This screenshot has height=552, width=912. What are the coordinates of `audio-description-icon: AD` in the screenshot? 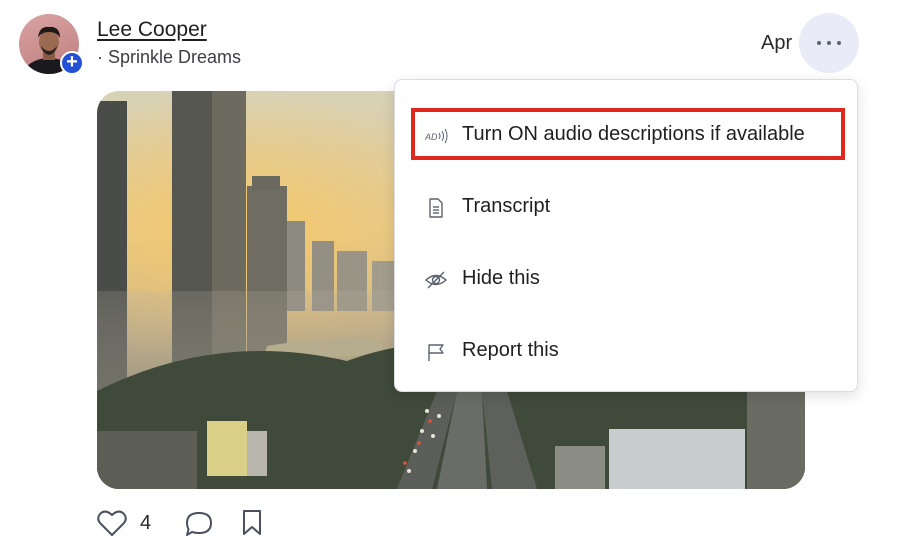 It's located at (436, 136).